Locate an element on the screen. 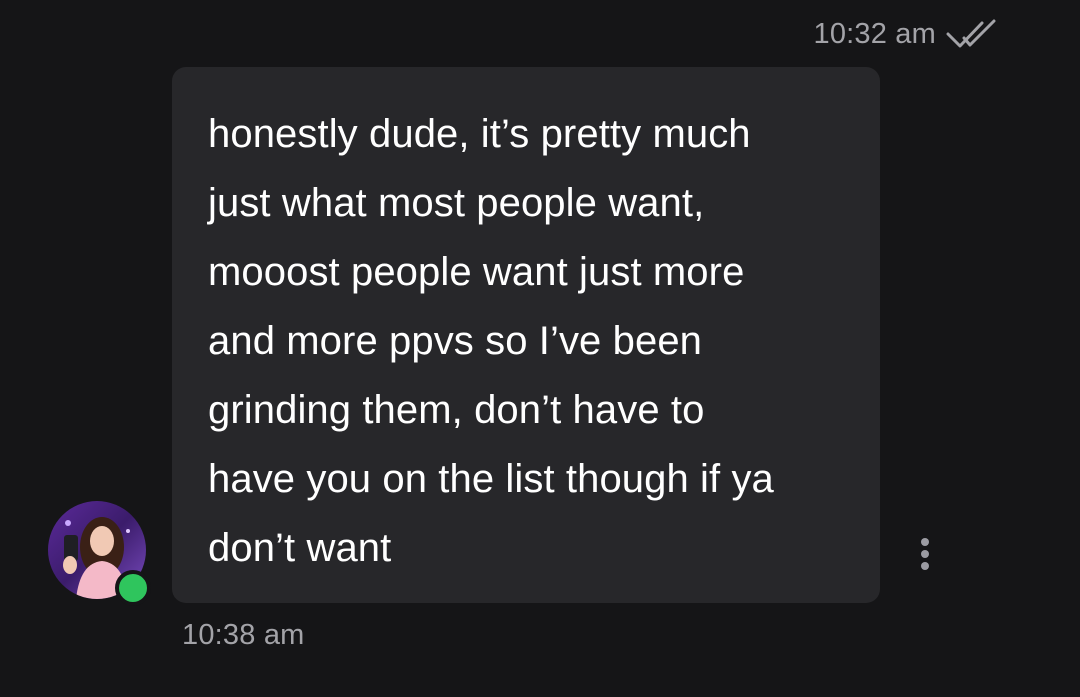 This screenshot has height=697, width=1080. double-check-icon is located at coordinates (971, 33).